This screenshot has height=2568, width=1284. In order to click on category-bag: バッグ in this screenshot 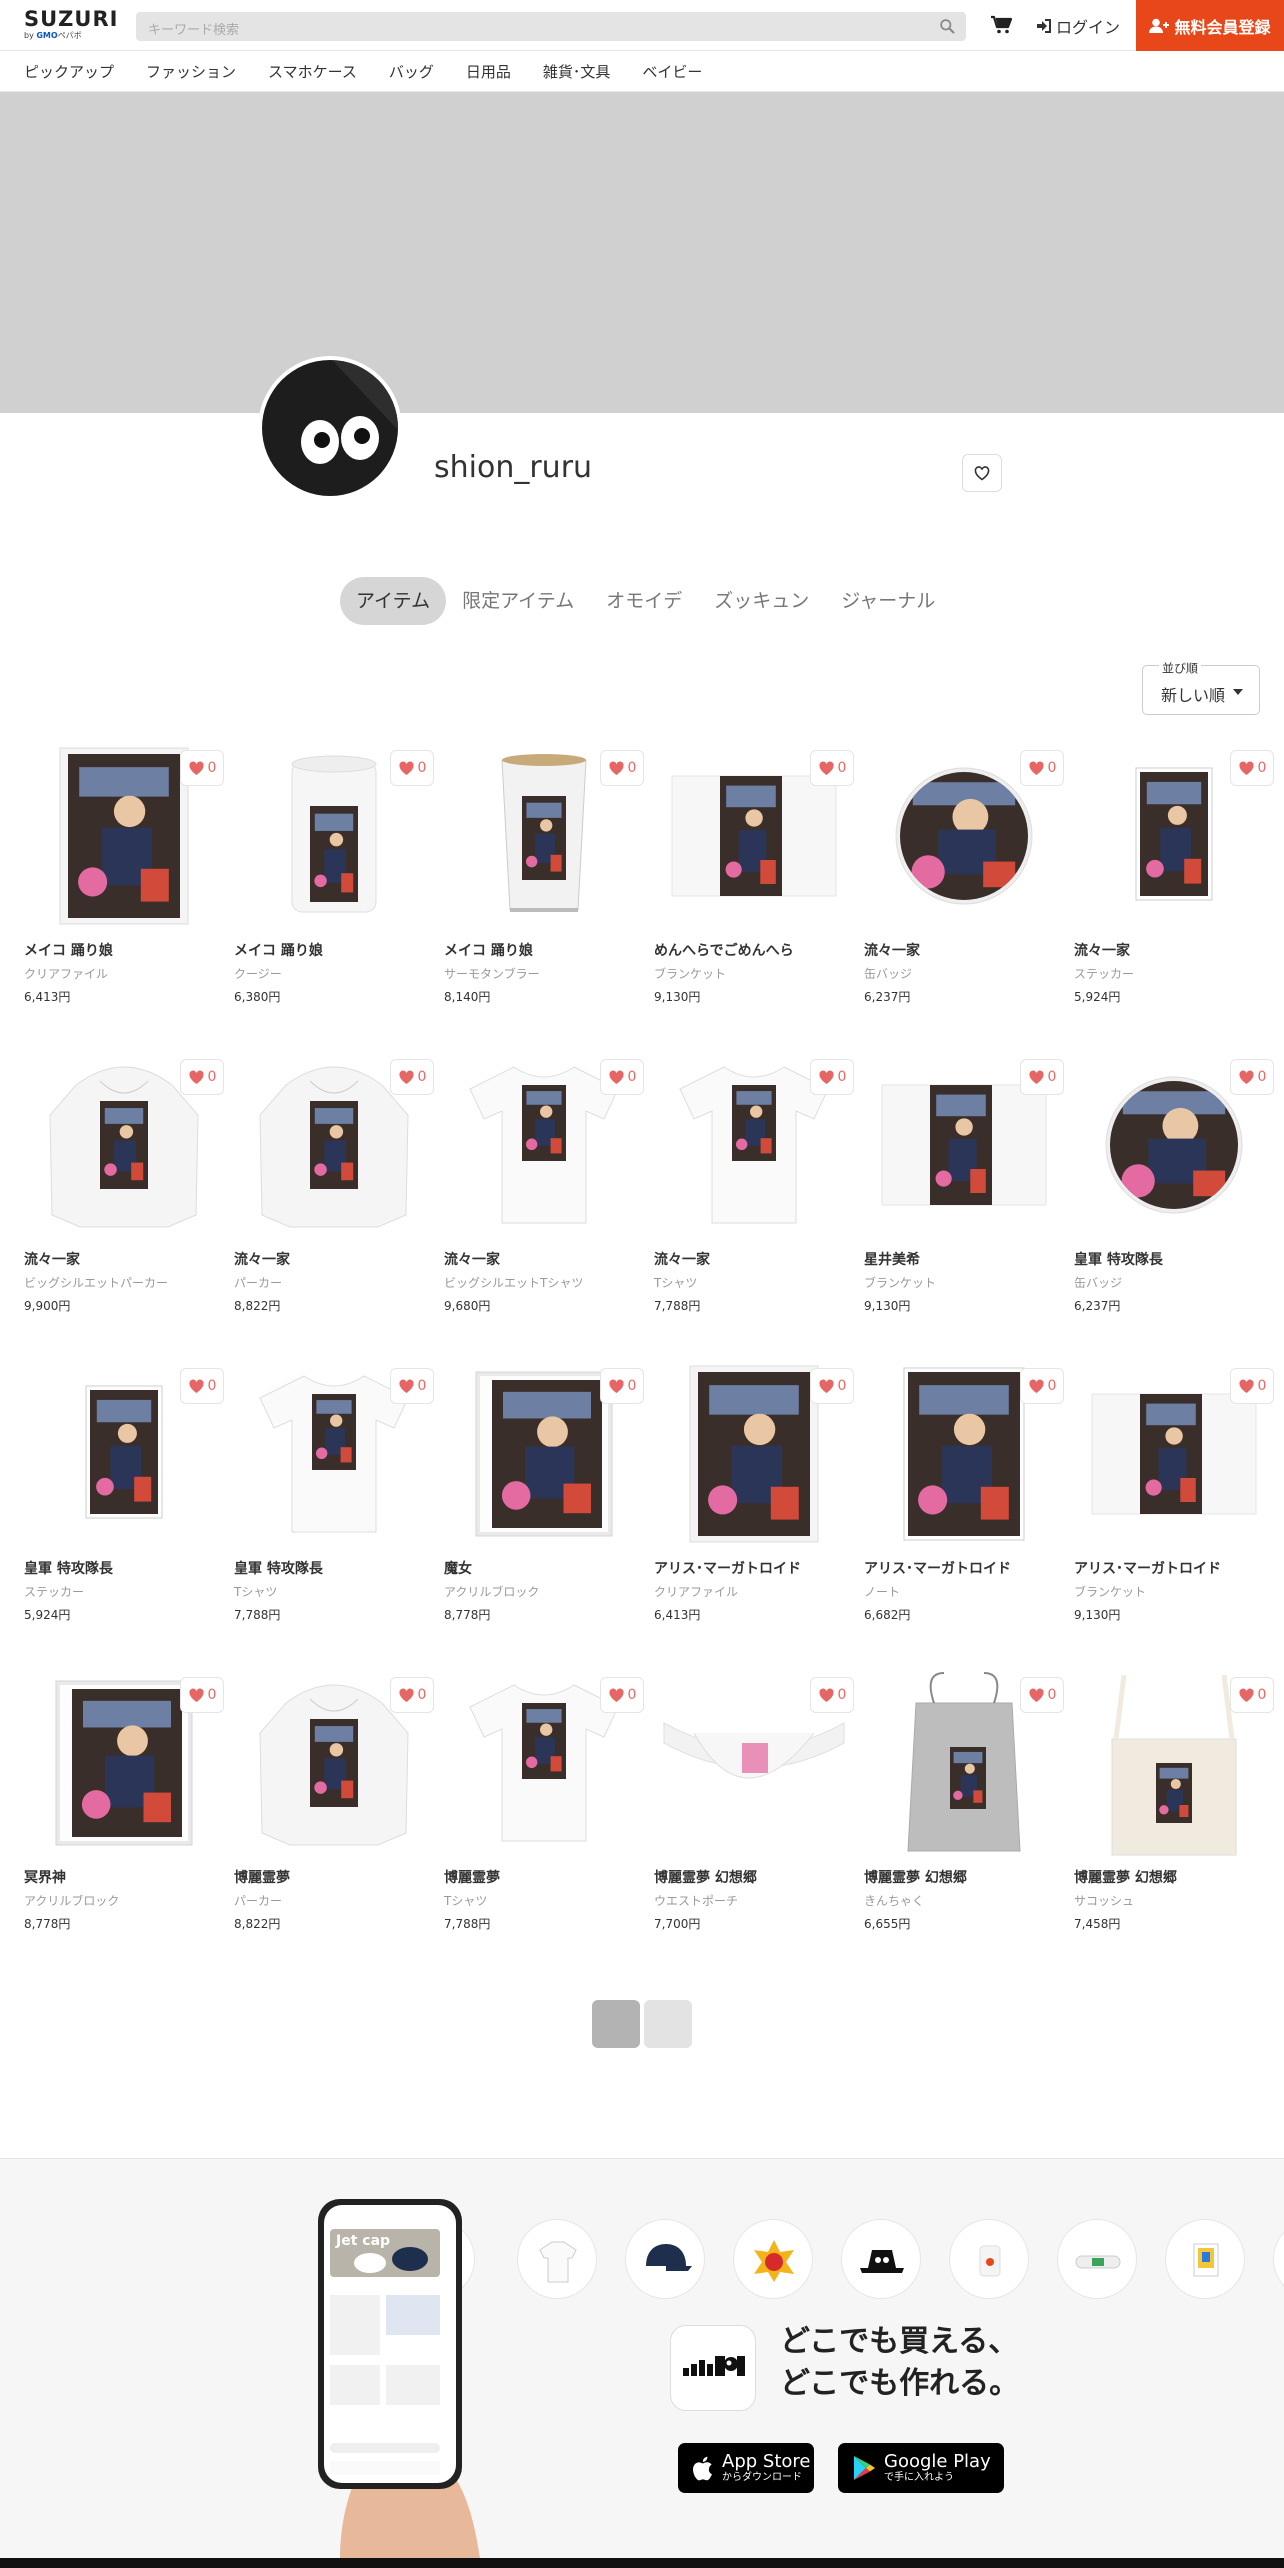, I will do `click(411, 71)`.